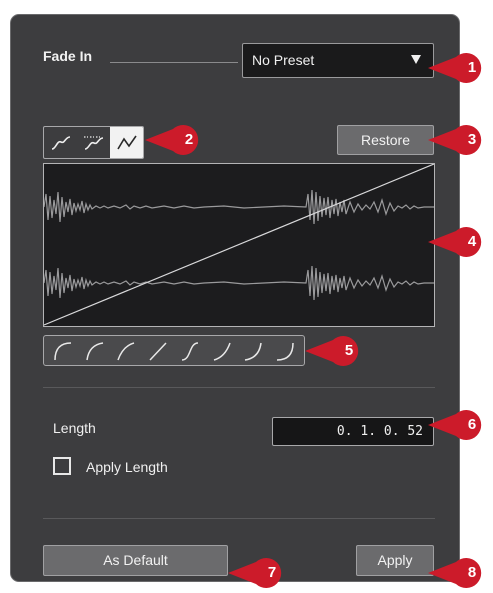 Image resolution: width=493 pixels, height=593 pixels. I want to click on callout-6: 6, so click(459, 425).